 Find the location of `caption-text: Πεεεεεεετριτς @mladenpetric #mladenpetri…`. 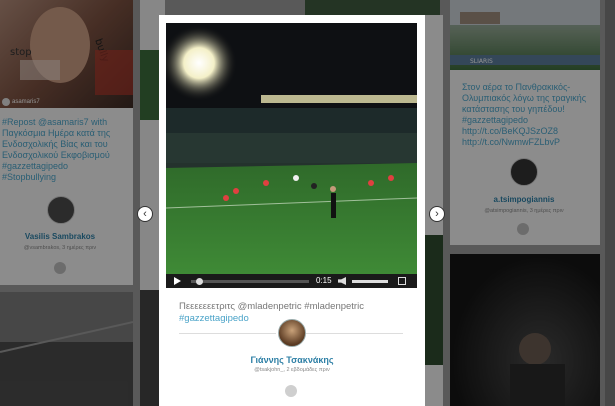

caption-text: Πεεεεεεετριτς @mladenpetric #mladenpetri… is located at coordinates (271, 306).